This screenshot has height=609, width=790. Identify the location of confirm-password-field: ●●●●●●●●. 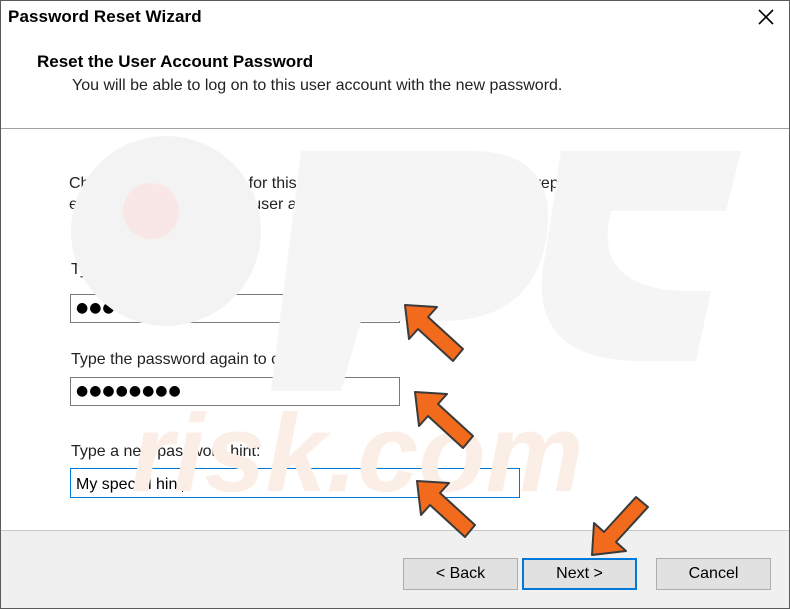
(235, 391).